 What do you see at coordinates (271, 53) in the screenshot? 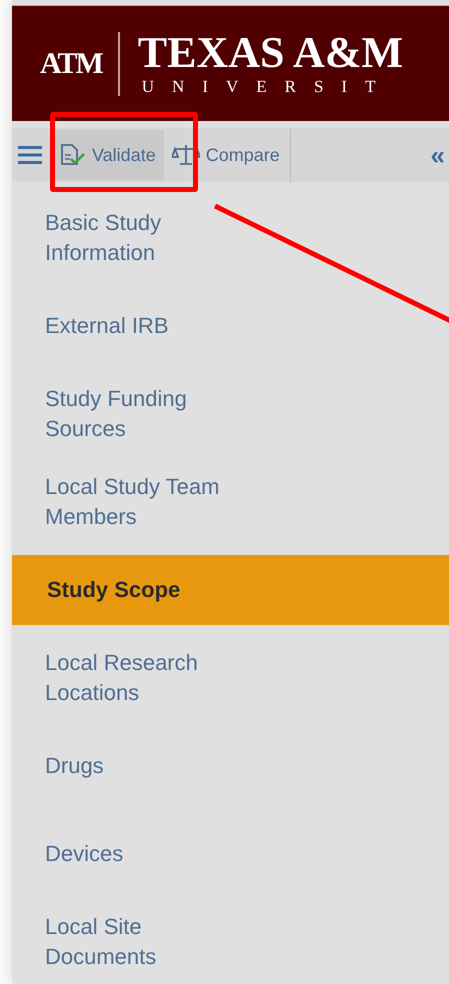
I see `university-title: TEXAS A&M` at bounding box center [271, 53].